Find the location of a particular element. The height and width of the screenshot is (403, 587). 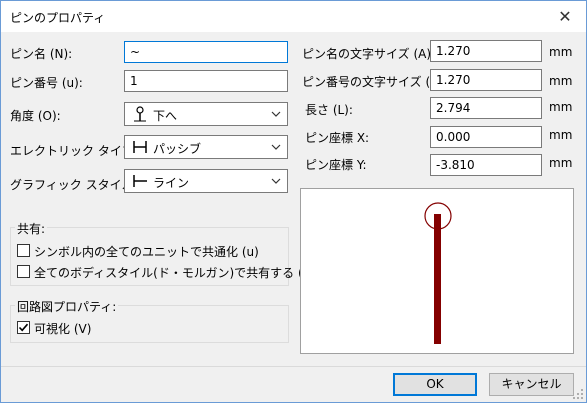

checkmark-icon is located at coordinates (23, 327).